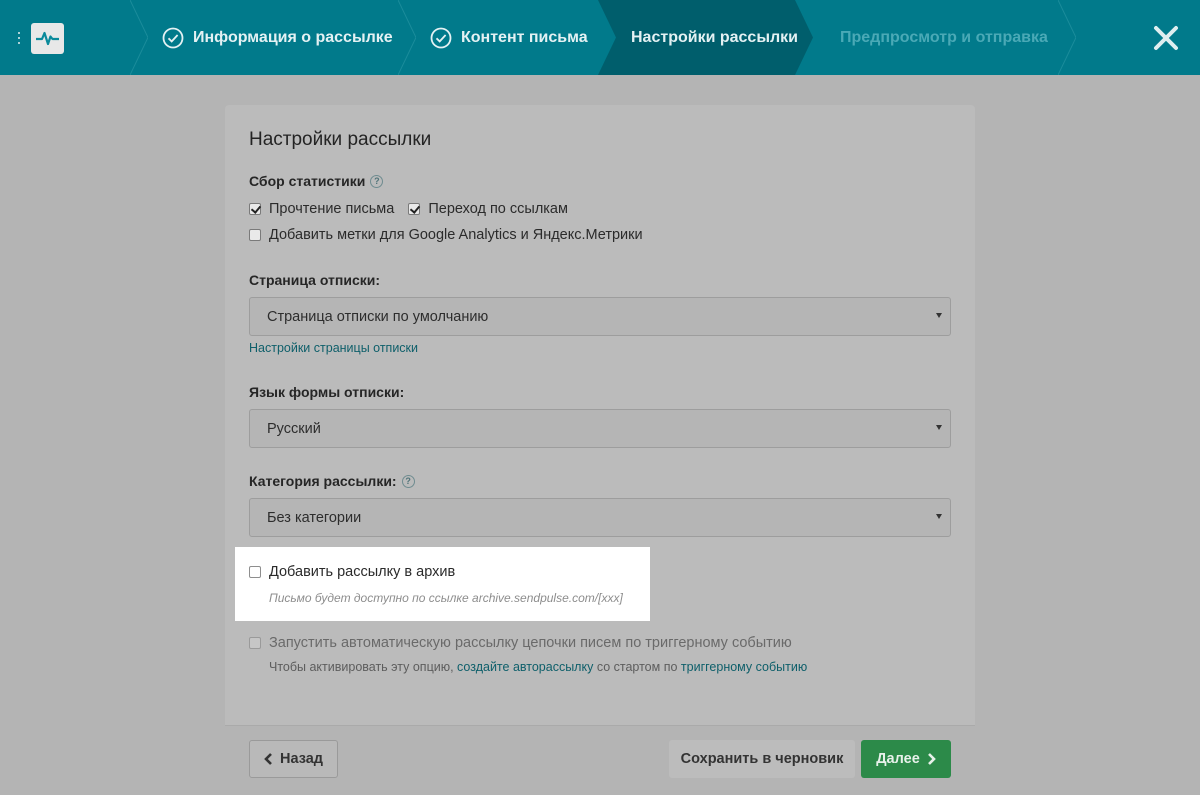 The image size is (1200, 795). What do you see at coordinates (340, 139) in the screenshot?
I see `page-title: Настройки рассылки` at bounding box center [340, 139].